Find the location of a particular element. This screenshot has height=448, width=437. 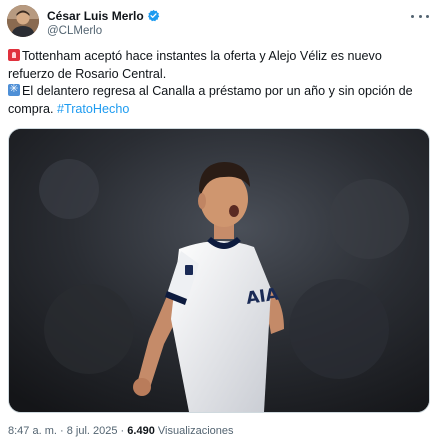

tweet-line-2: refuerzo de Rosario Central. is located at coordinates (87, 73).